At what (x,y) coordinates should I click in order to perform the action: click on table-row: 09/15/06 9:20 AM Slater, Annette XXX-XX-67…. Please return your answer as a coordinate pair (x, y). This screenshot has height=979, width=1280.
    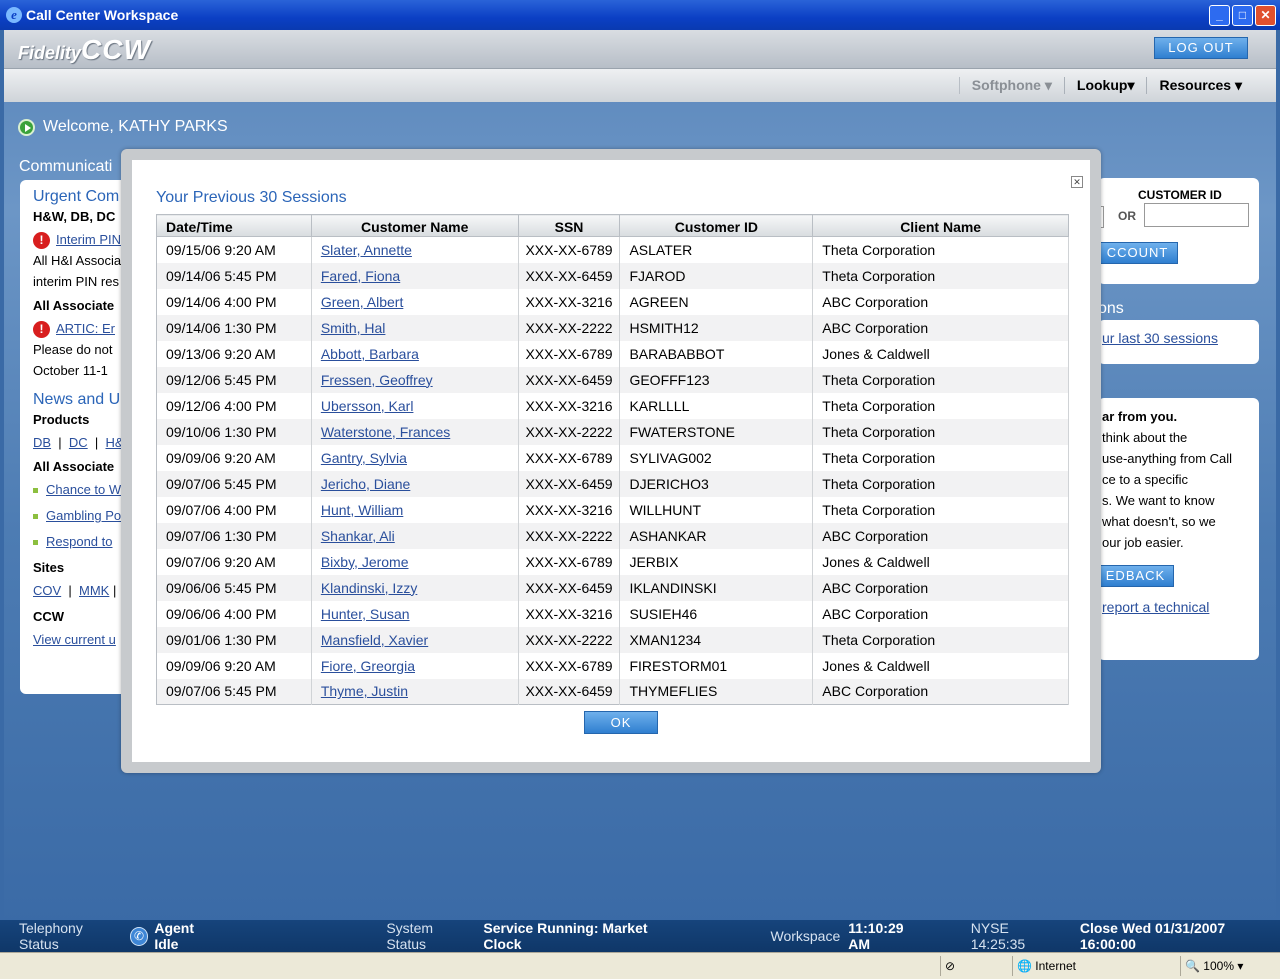
    Looking at the image, I should click on (612, 249).